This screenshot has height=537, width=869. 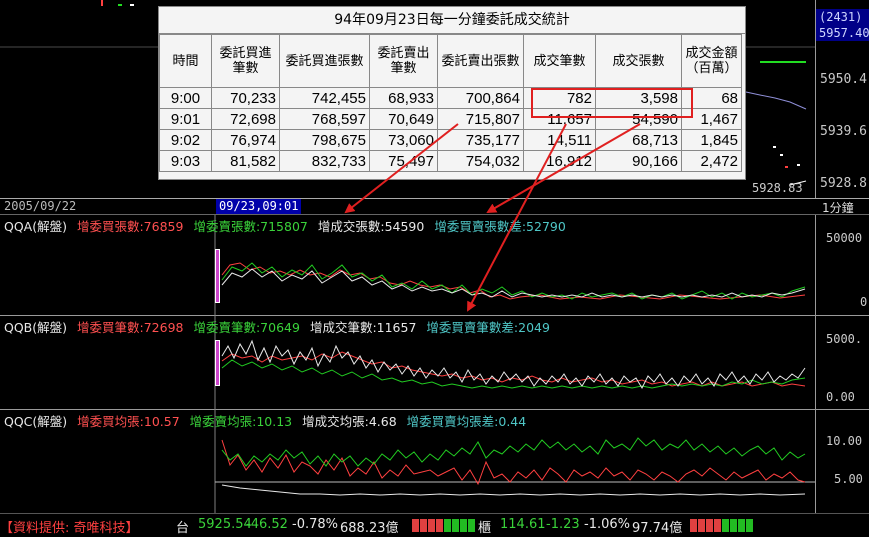 What do you see at coordinates (485, 528) in the screenshot?
I see `otc-label: 櫃` at bounding box center [485, 528].